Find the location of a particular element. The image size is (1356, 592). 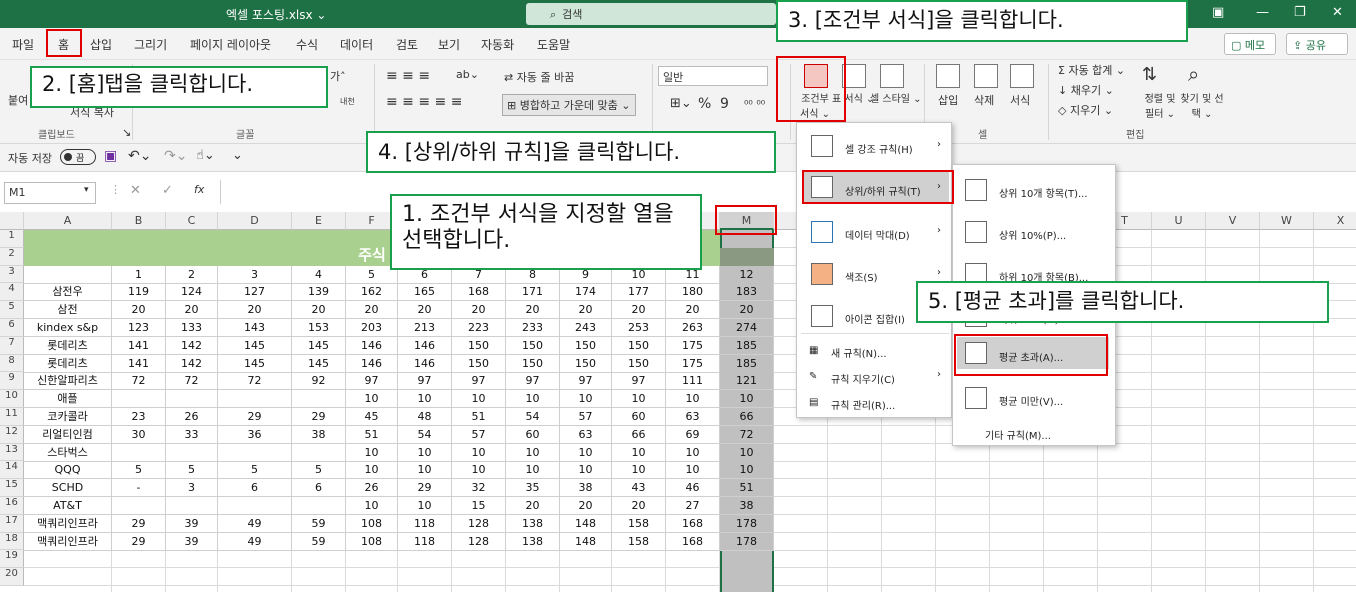

data-cell: 143 is located at coordinates (255, 328).